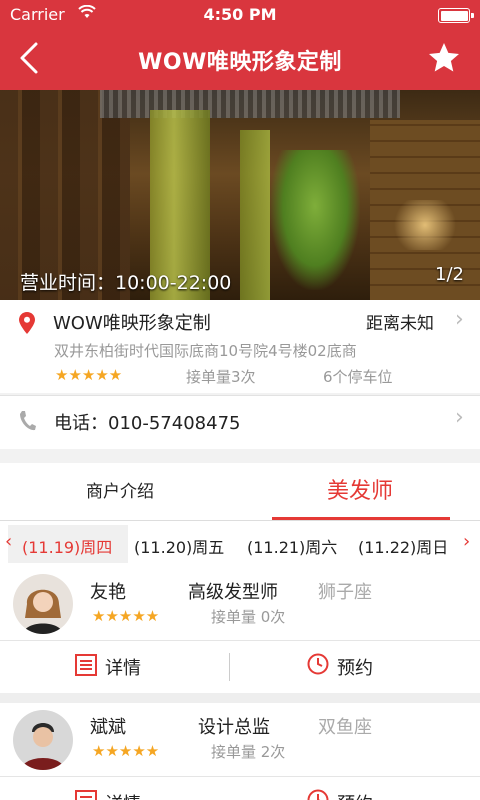 This screenshot has height=800, width=480. Describe the element at coordinates (358, 377) in the screenshot. I see `parking-count: 6个停车位` at that location.